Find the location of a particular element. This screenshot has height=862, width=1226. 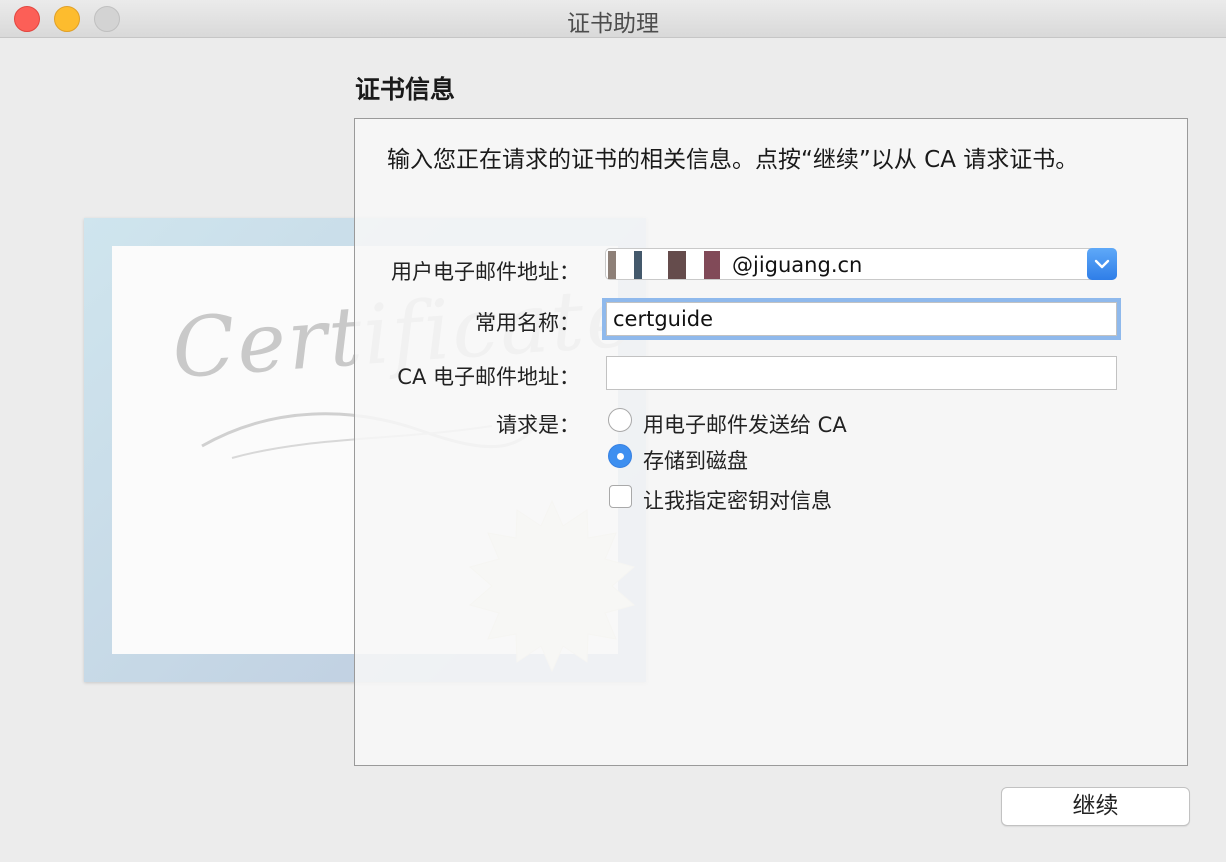

window-title: 证书助理 is located at coordinates (613, 24).